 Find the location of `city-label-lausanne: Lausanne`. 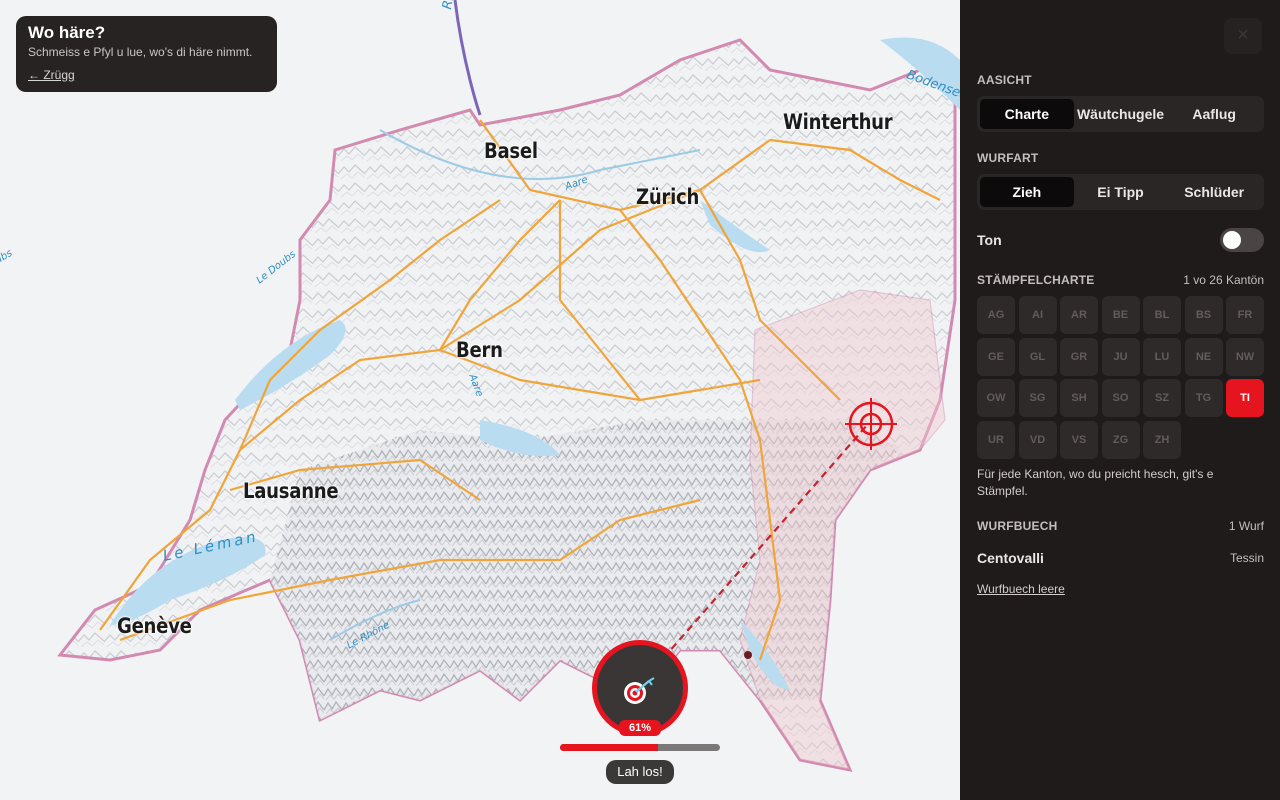

city-label-lausanne: Lausanne is located at coordinates (291, 491).